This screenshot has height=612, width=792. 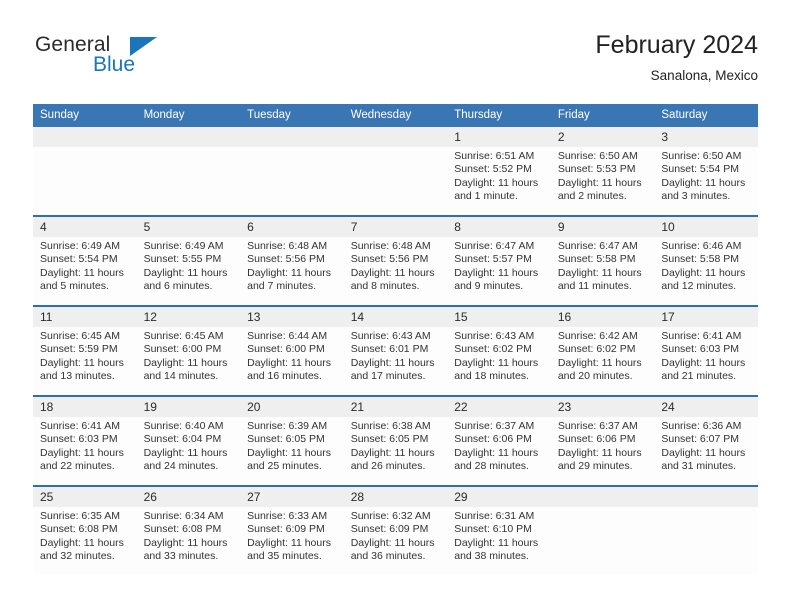 What do you see at coordinates (286, 259) in the screenshot?
I see `sunset-text: Sunset: 5:56 PM` at bounding box center [286, 259].